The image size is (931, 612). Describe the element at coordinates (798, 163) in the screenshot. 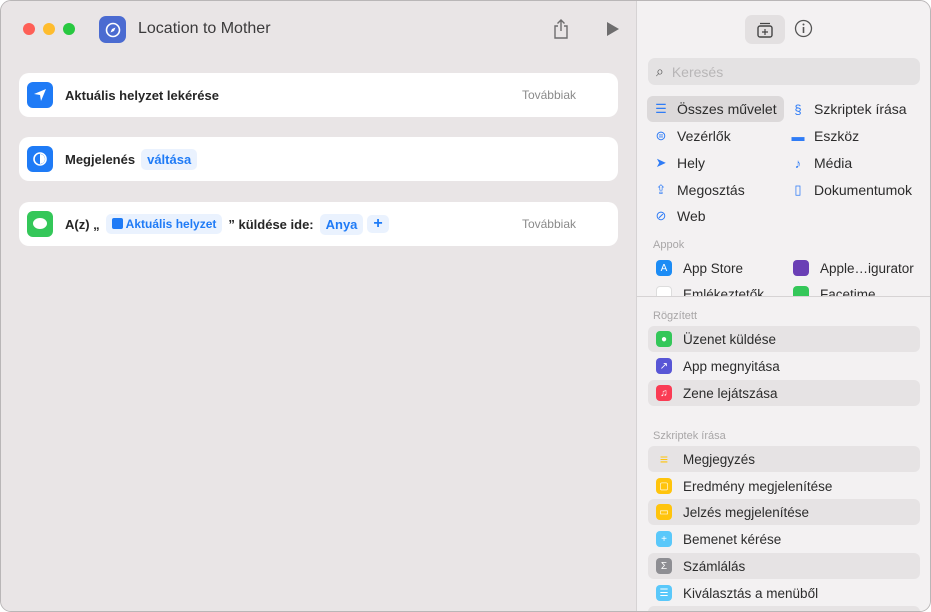

I see `music-note-icon: ♪` at that location.